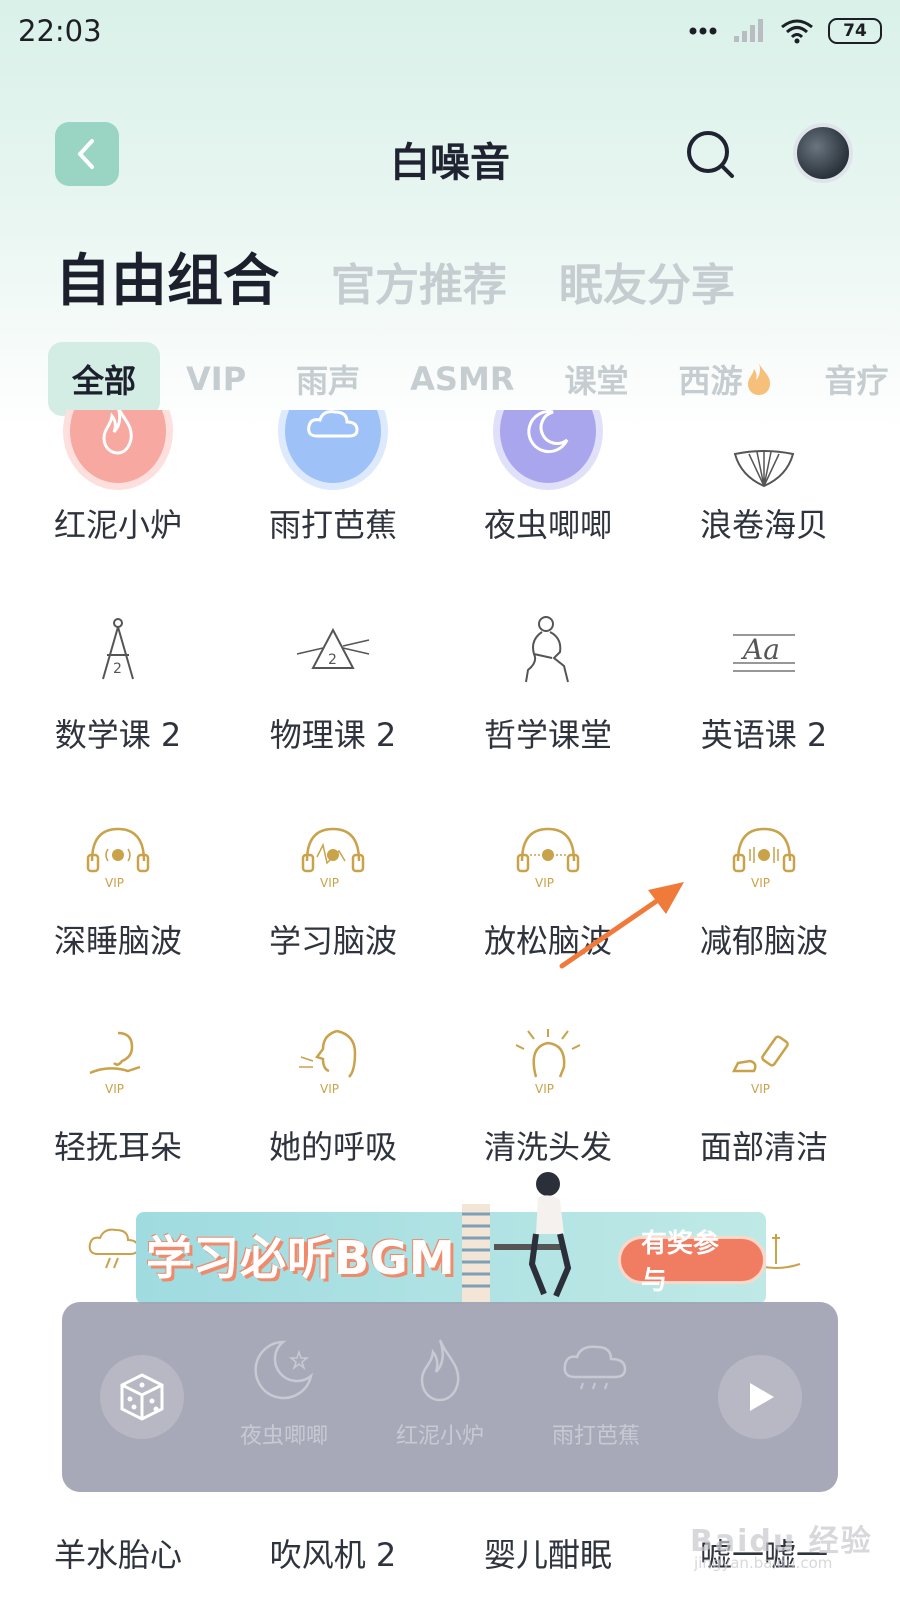 Image resolution: width=900 pixels, height=1600 pixels. What do you see at coordinates (710, 381) in the screenshot?
I see `category-journey-west-label: 西游` at bounding box center [710, 381].